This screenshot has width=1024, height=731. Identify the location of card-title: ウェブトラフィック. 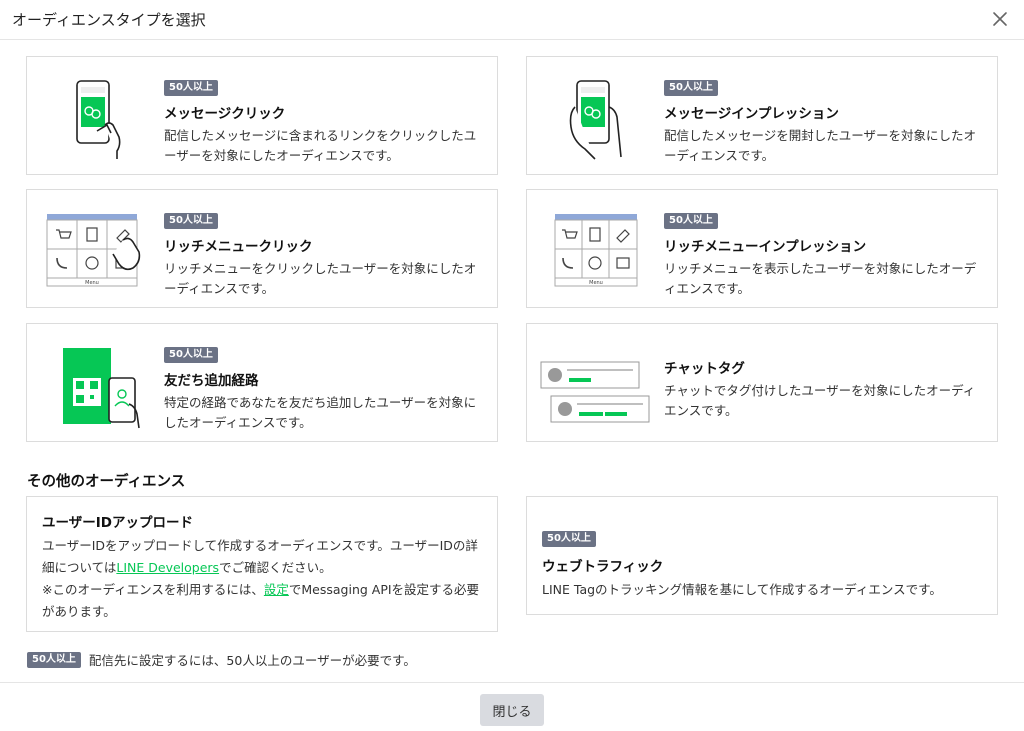
(603, 567).